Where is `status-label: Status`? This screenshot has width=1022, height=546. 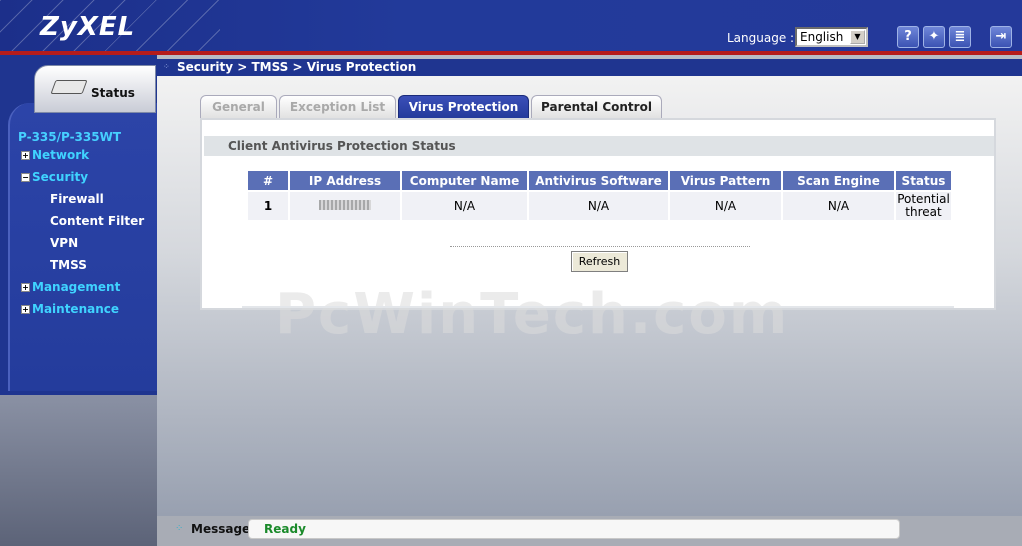
status-label: Status is located at coordinates (113, 93).